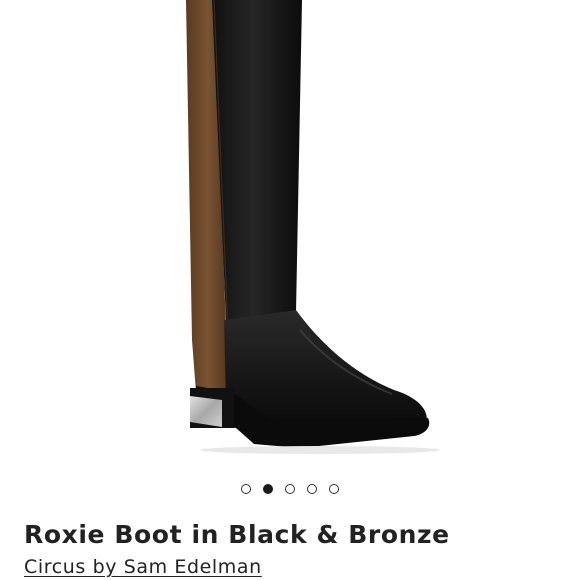 The image size is (580, 580). Describe the element at coordinates (237, 534) in the screenshot. I see `product-title: Roxie Boot in Black & Bronze` at that location.